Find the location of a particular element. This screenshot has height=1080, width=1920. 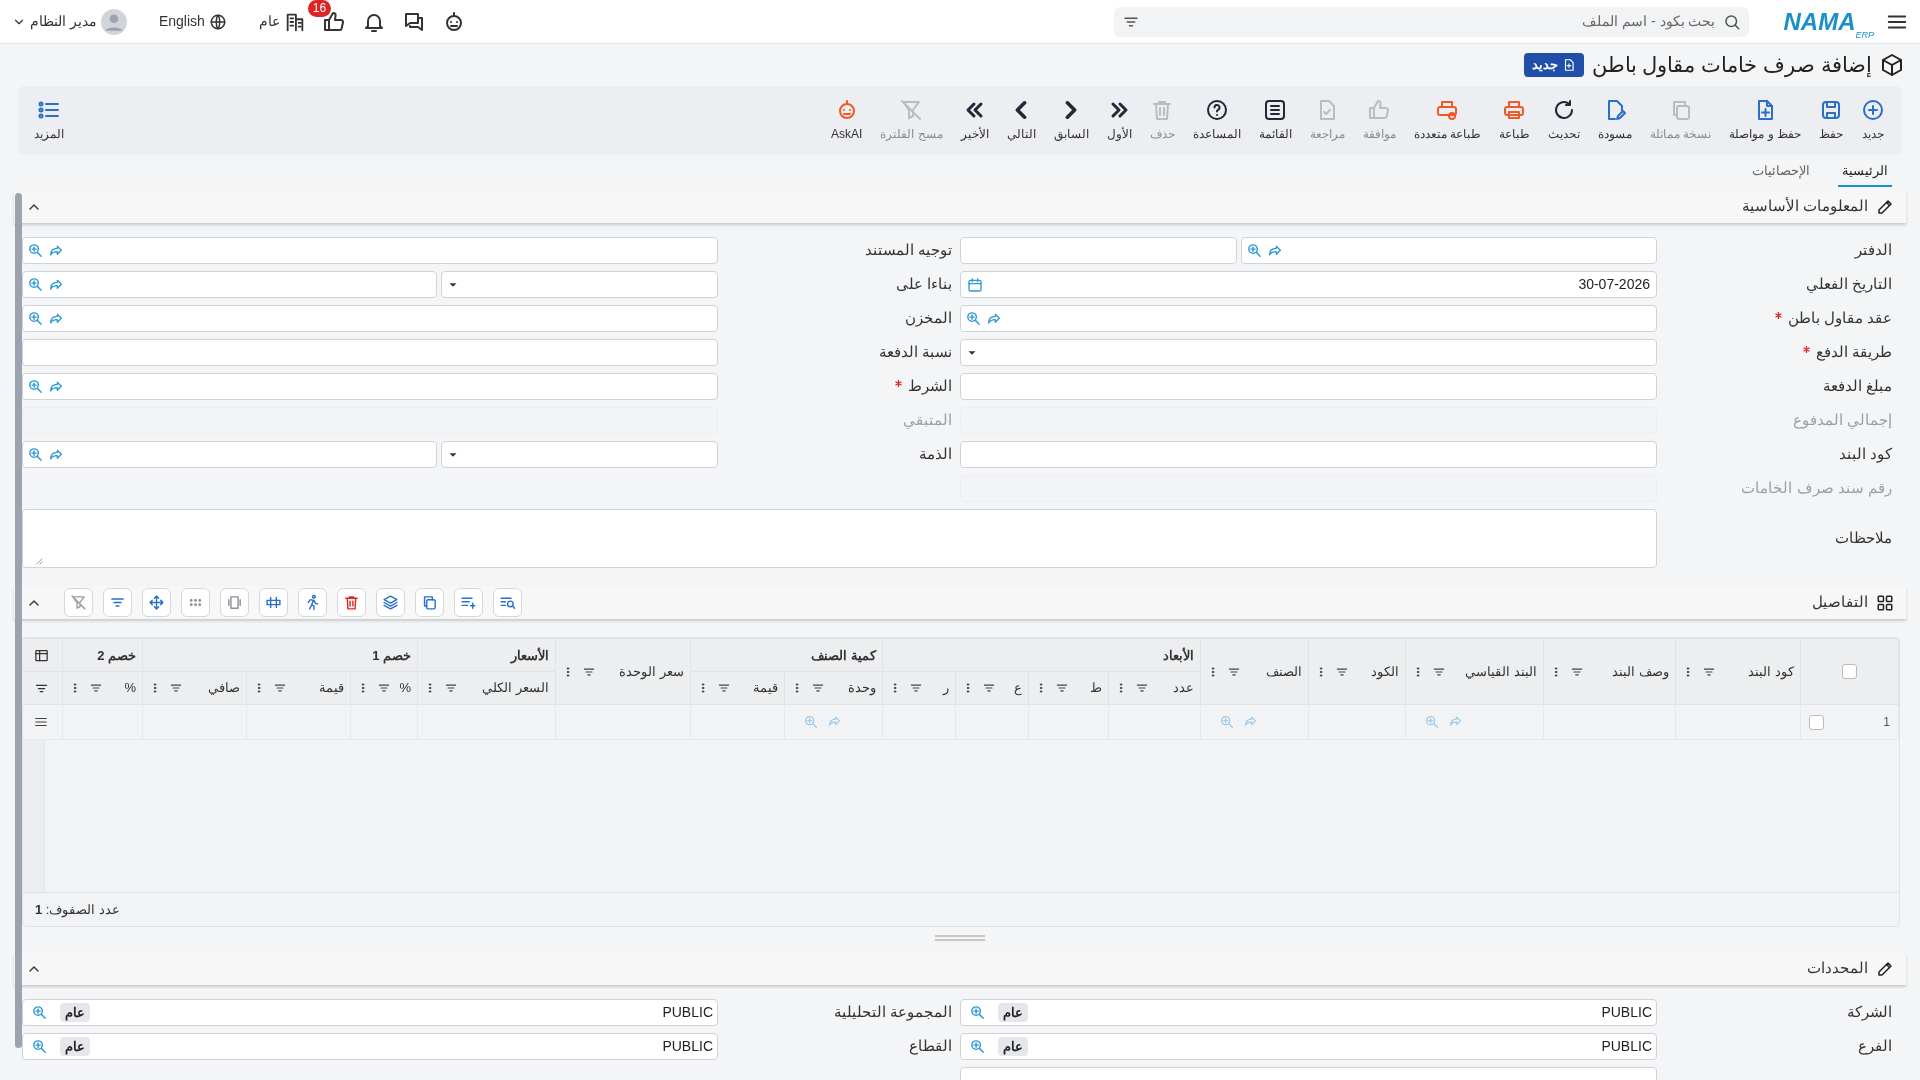

globe-icon is located at coordinates (217, 21).